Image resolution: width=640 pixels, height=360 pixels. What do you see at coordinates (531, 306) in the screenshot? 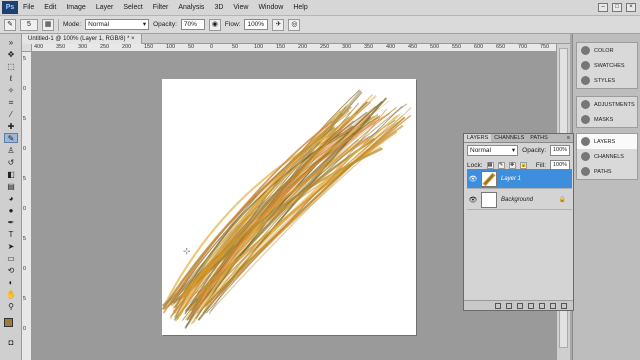
I see `adjustment-layer-icon` at bounding box center [531, 306].